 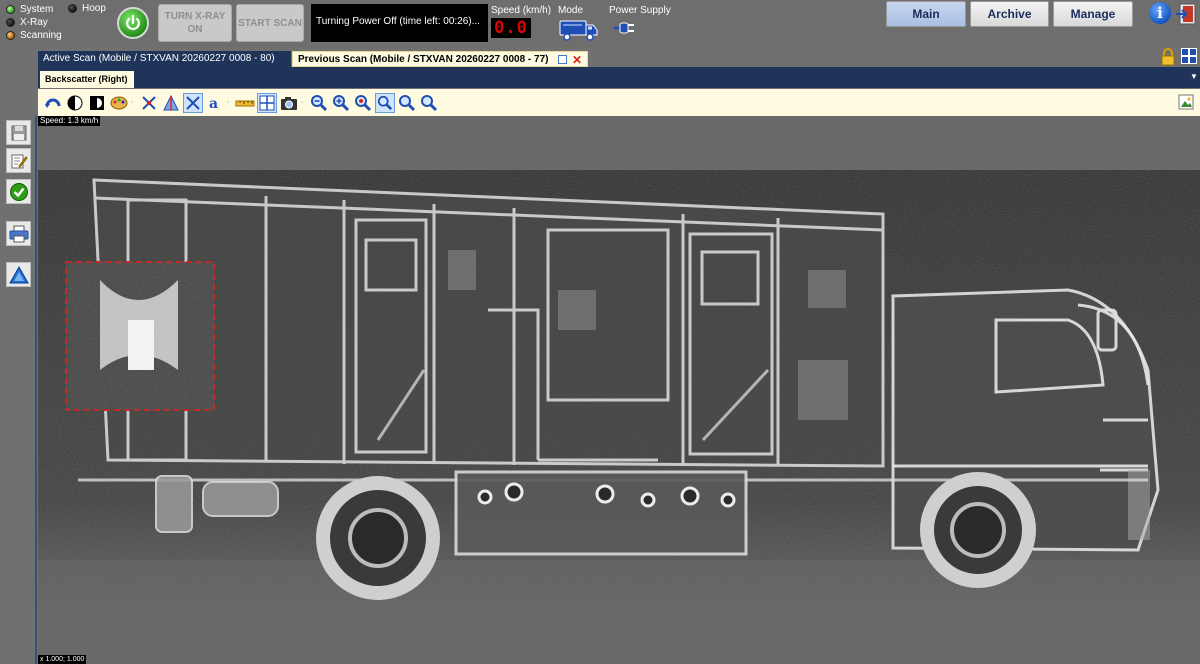 I want to click on zoom-overlay: x 1.000; 1.000, so click(x=62, y=659).